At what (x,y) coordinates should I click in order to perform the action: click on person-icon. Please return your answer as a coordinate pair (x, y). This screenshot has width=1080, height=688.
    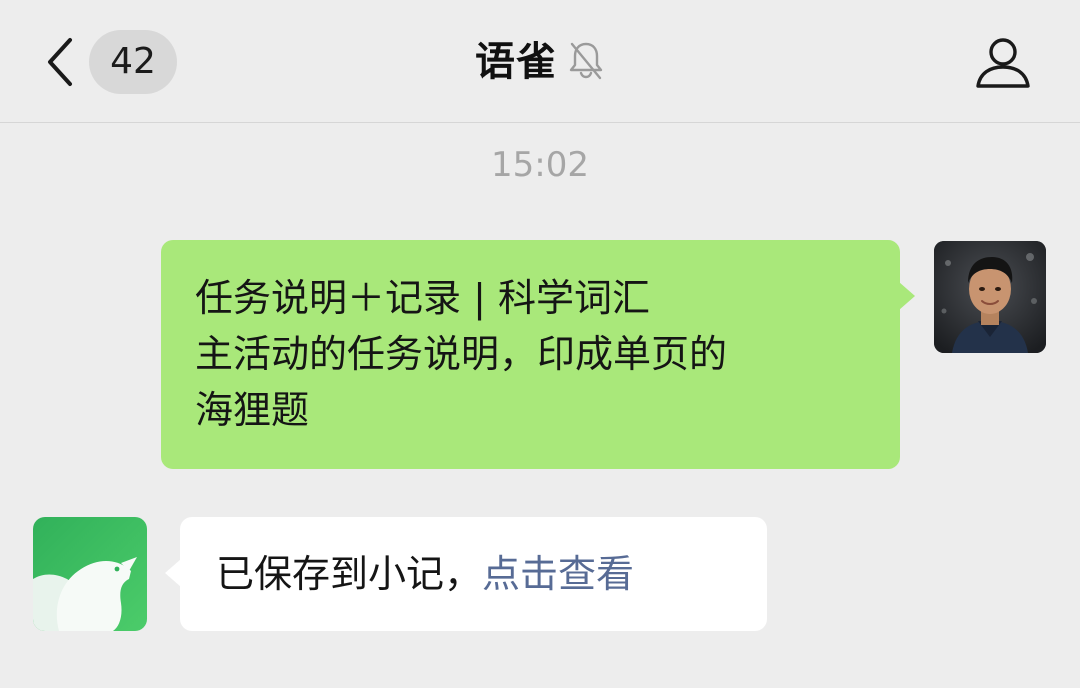
    Looking at the image, I should click on (1003, 63).